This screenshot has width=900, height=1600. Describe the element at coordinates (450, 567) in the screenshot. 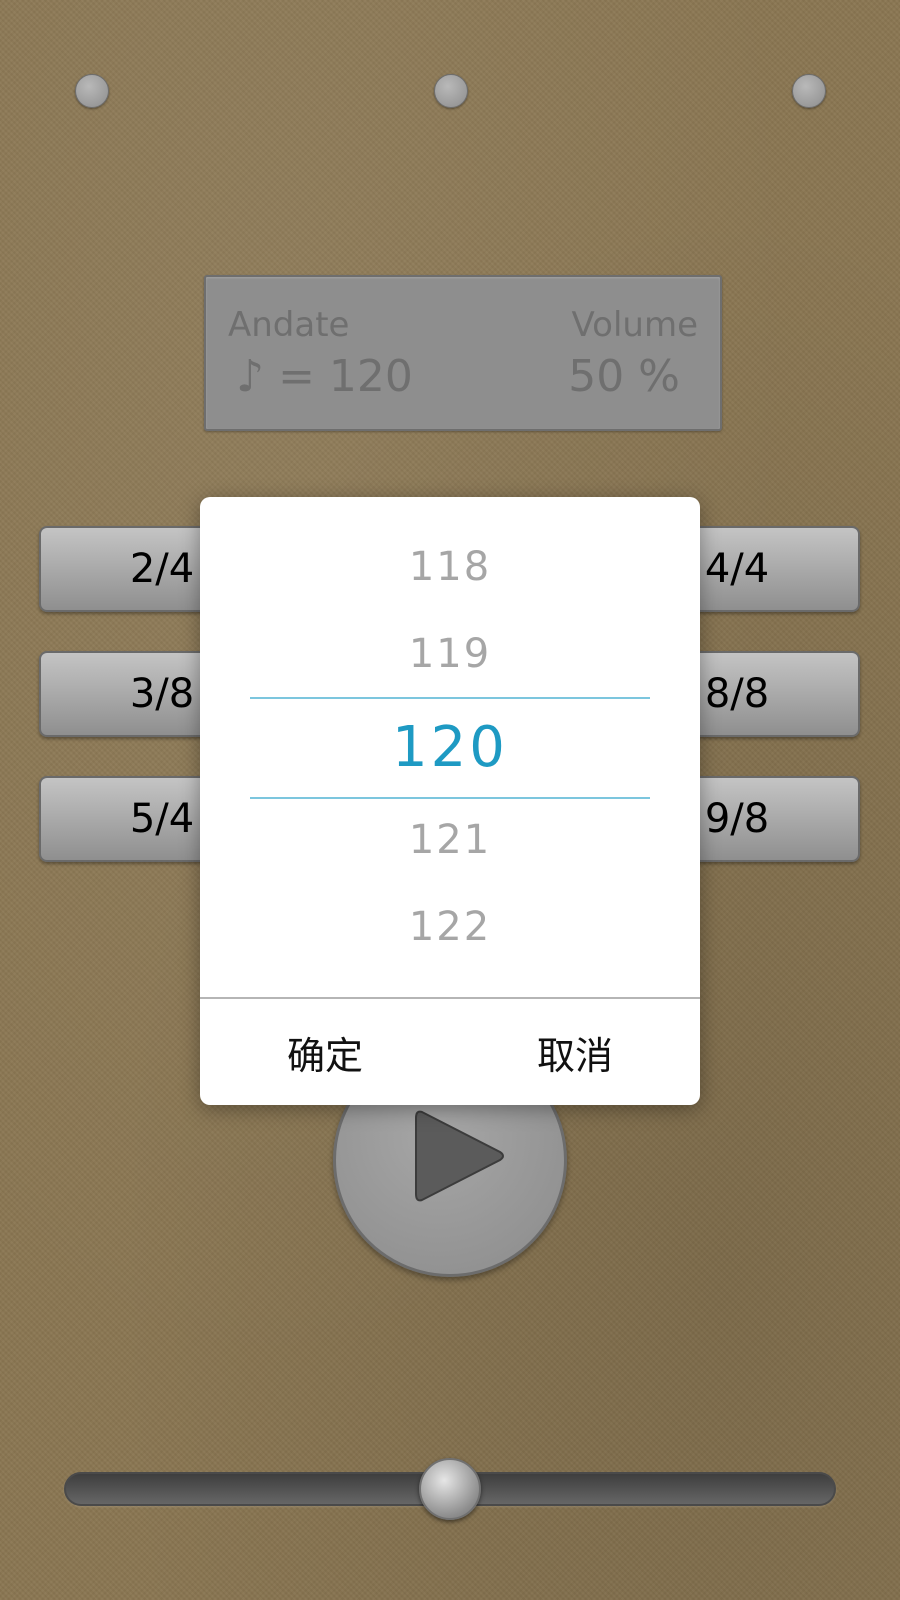

I see `picker-option: 118` at that location.